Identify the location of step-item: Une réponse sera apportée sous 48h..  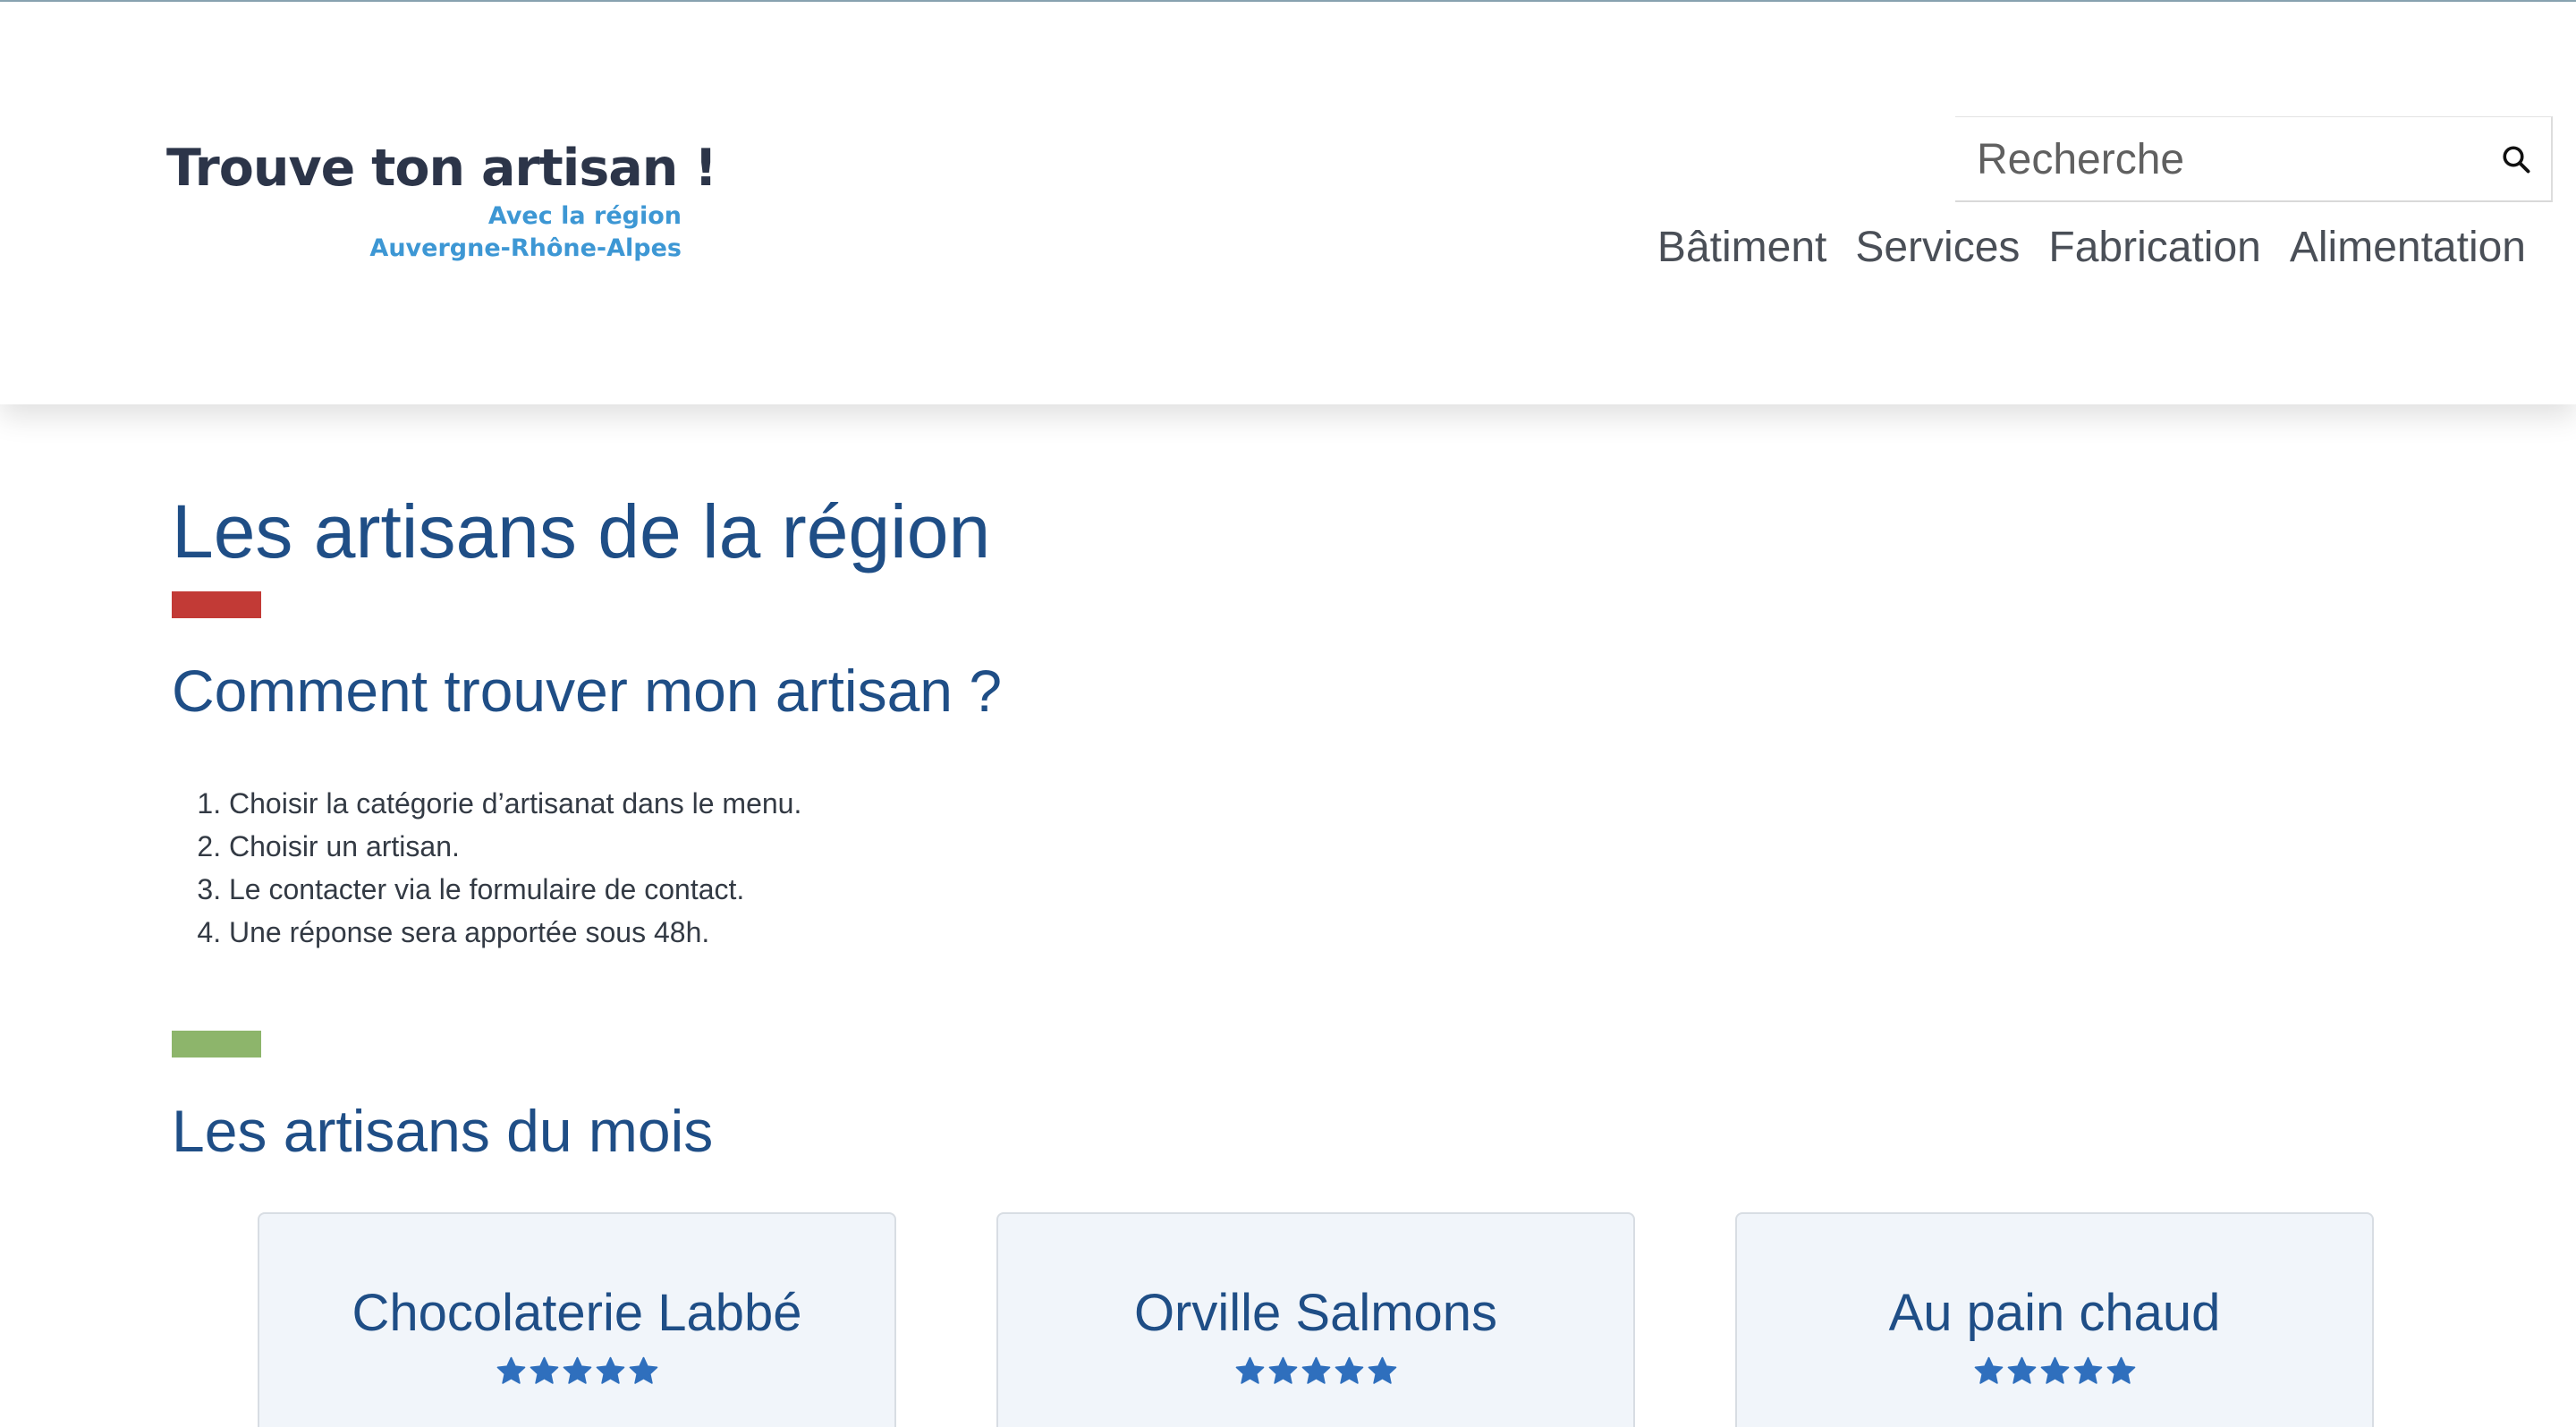
(515, 932).